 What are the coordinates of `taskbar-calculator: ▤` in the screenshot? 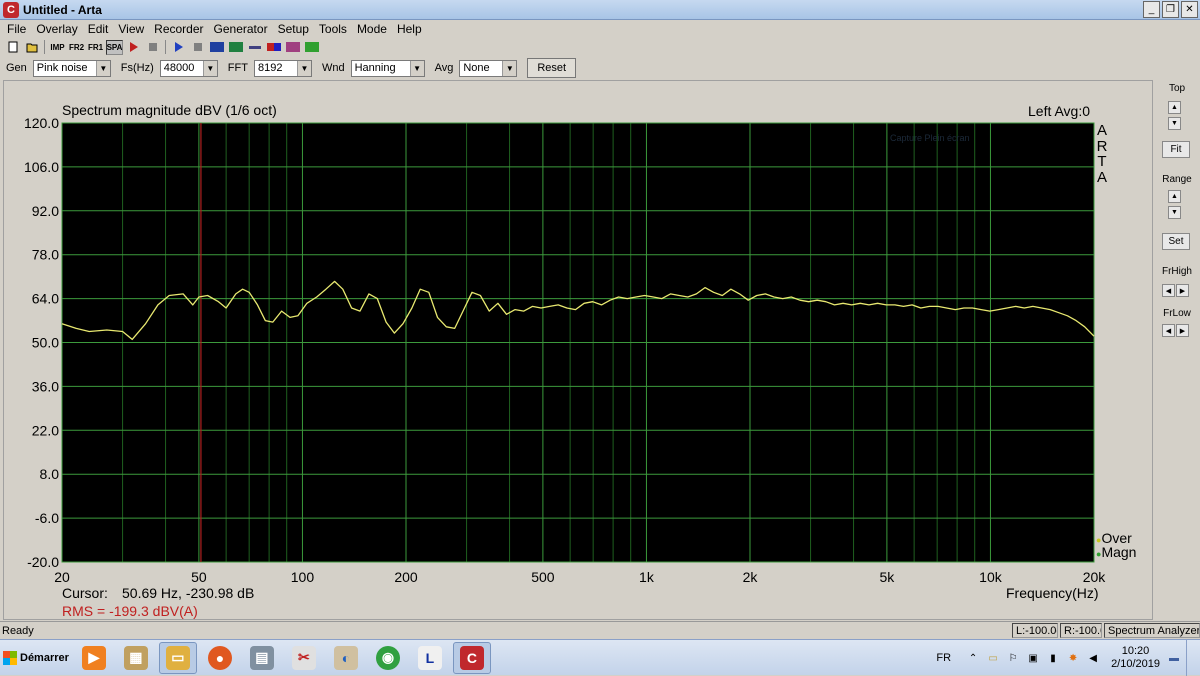 It's located at (262, 658).